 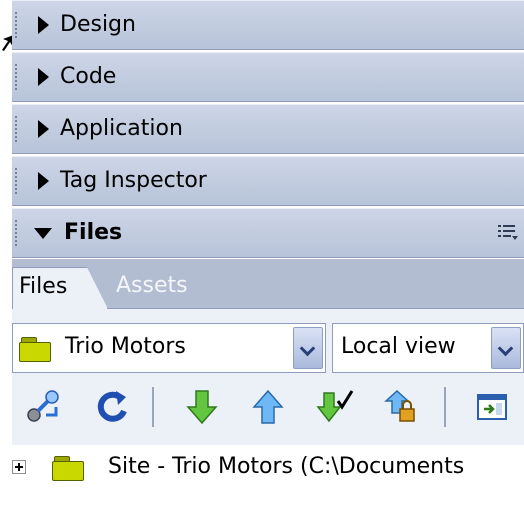 What do you see at coordinates (268, 129) in the screenshot?
I see `panel-application: Application` at bounding box center [268, 129].